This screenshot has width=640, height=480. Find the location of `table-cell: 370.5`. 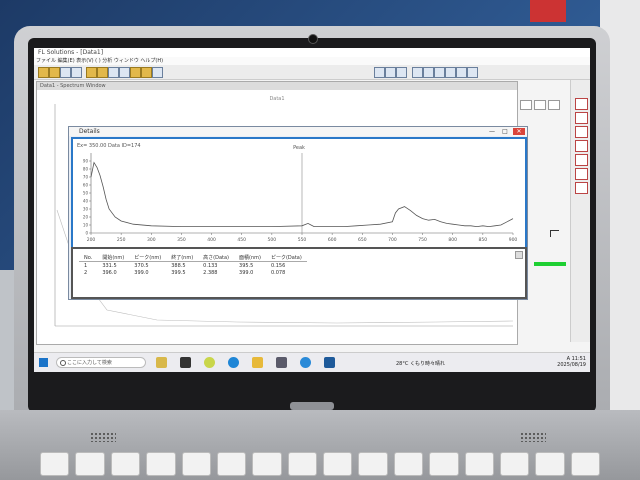

table-cell: 370.5 is located at coordinates (141, 265).